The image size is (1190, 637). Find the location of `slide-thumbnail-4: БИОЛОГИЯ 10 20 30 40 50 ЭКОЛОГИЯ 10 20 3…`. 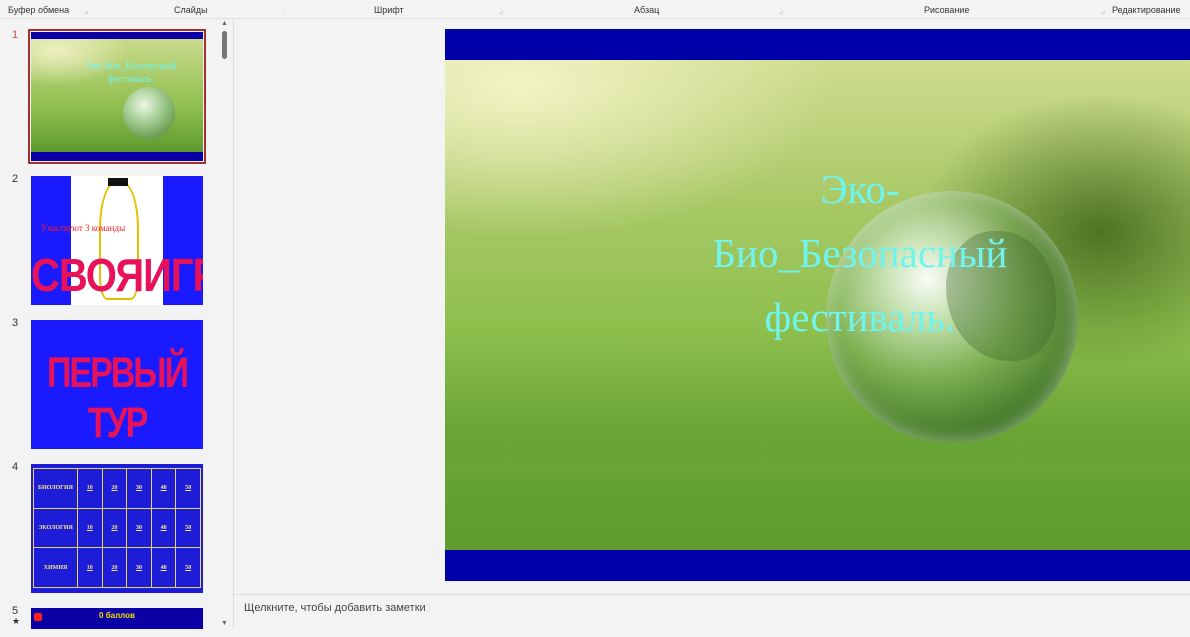

slide-thumbnail-4: БИОЛОГИЯ 10 20 30 40 50 ЭКОЛОГИЯ 10 20 3… is located at coordinates (117, 528).